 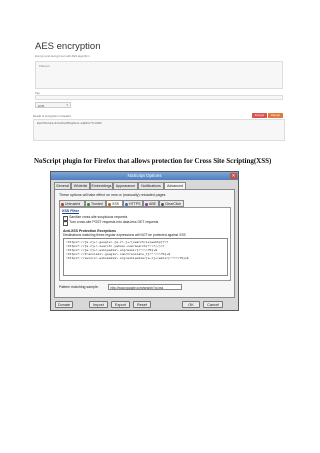 I want to click on subtab-label: ClearClick, so click(x=173, y=204).